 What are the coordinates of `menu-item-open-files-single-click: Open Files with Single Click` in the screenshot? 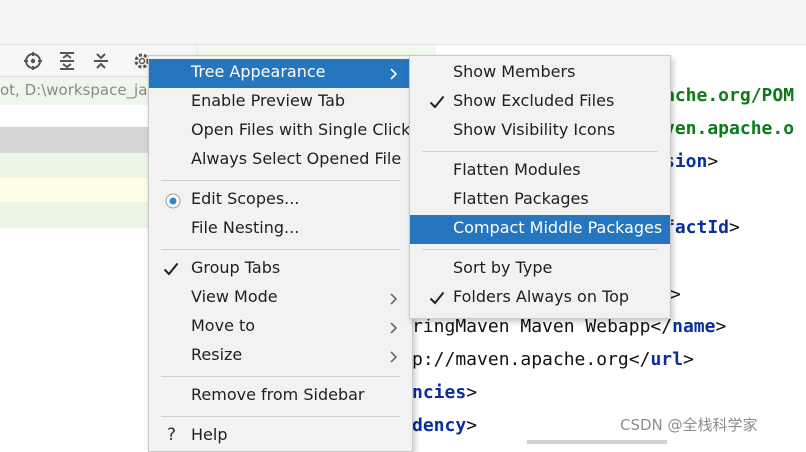 It's located at (280, 131).